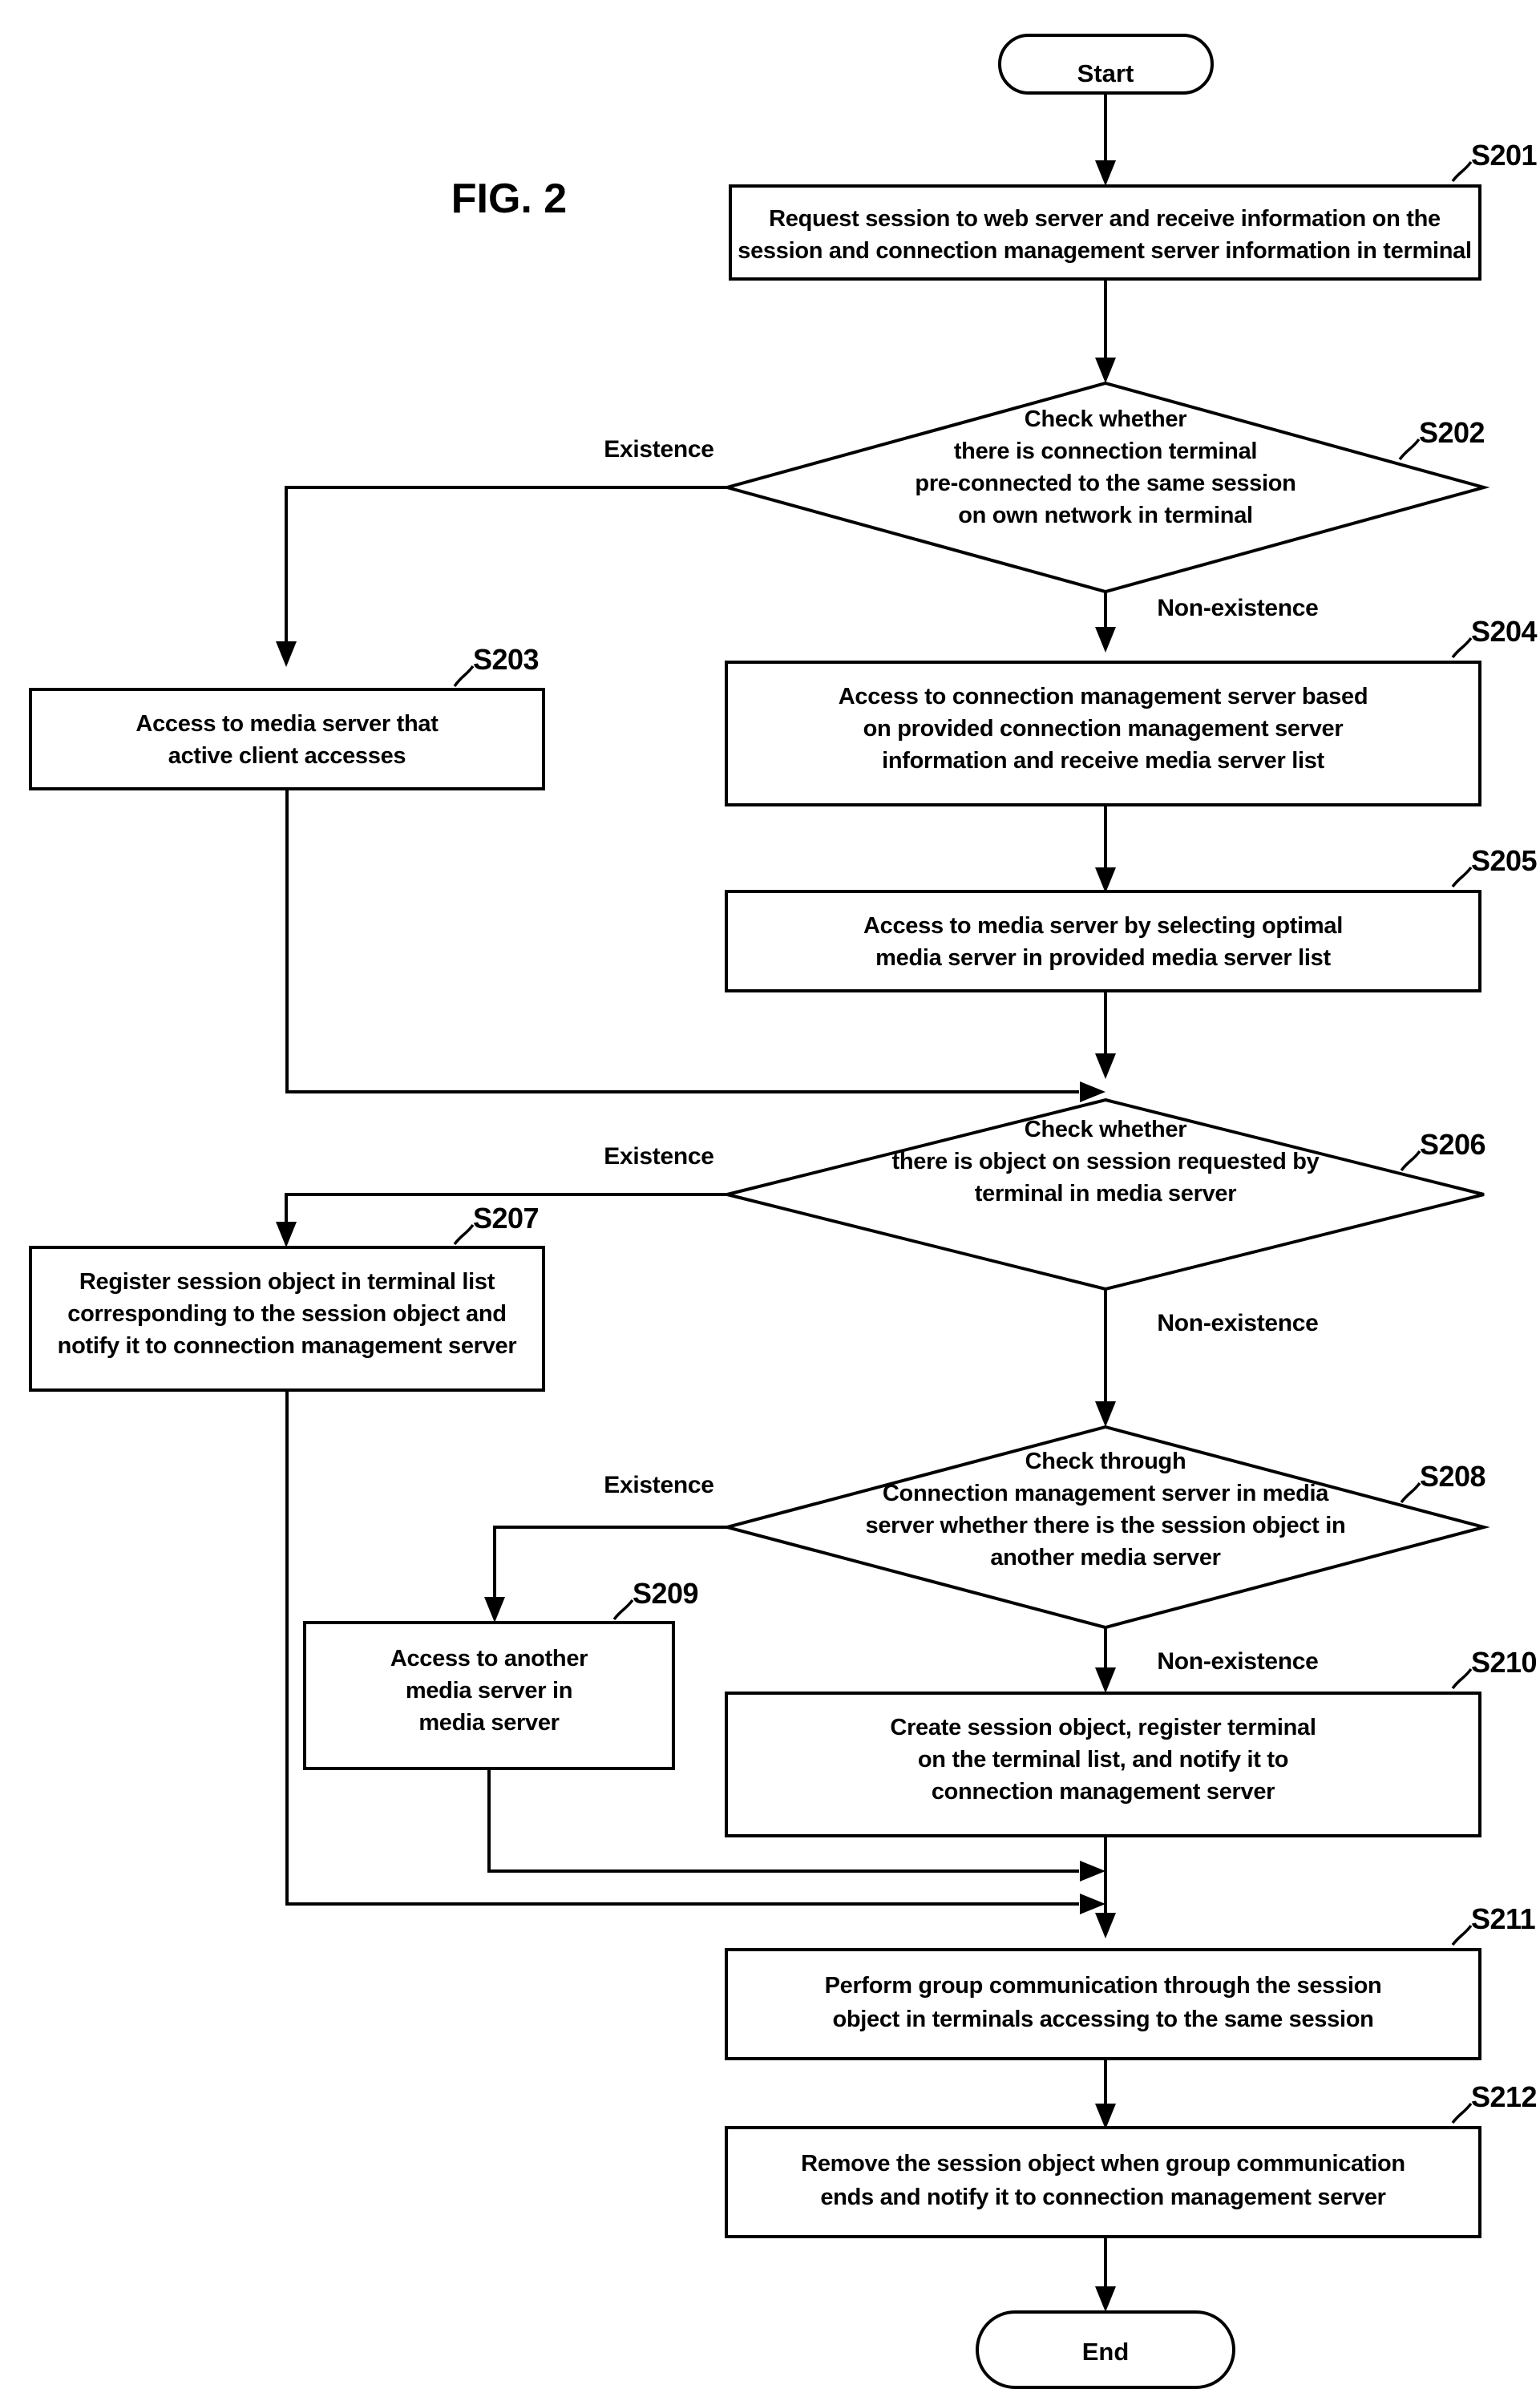 The image size is (1540, 2405). I want to click on step-ref-s207: S207, so click(497, 1224).